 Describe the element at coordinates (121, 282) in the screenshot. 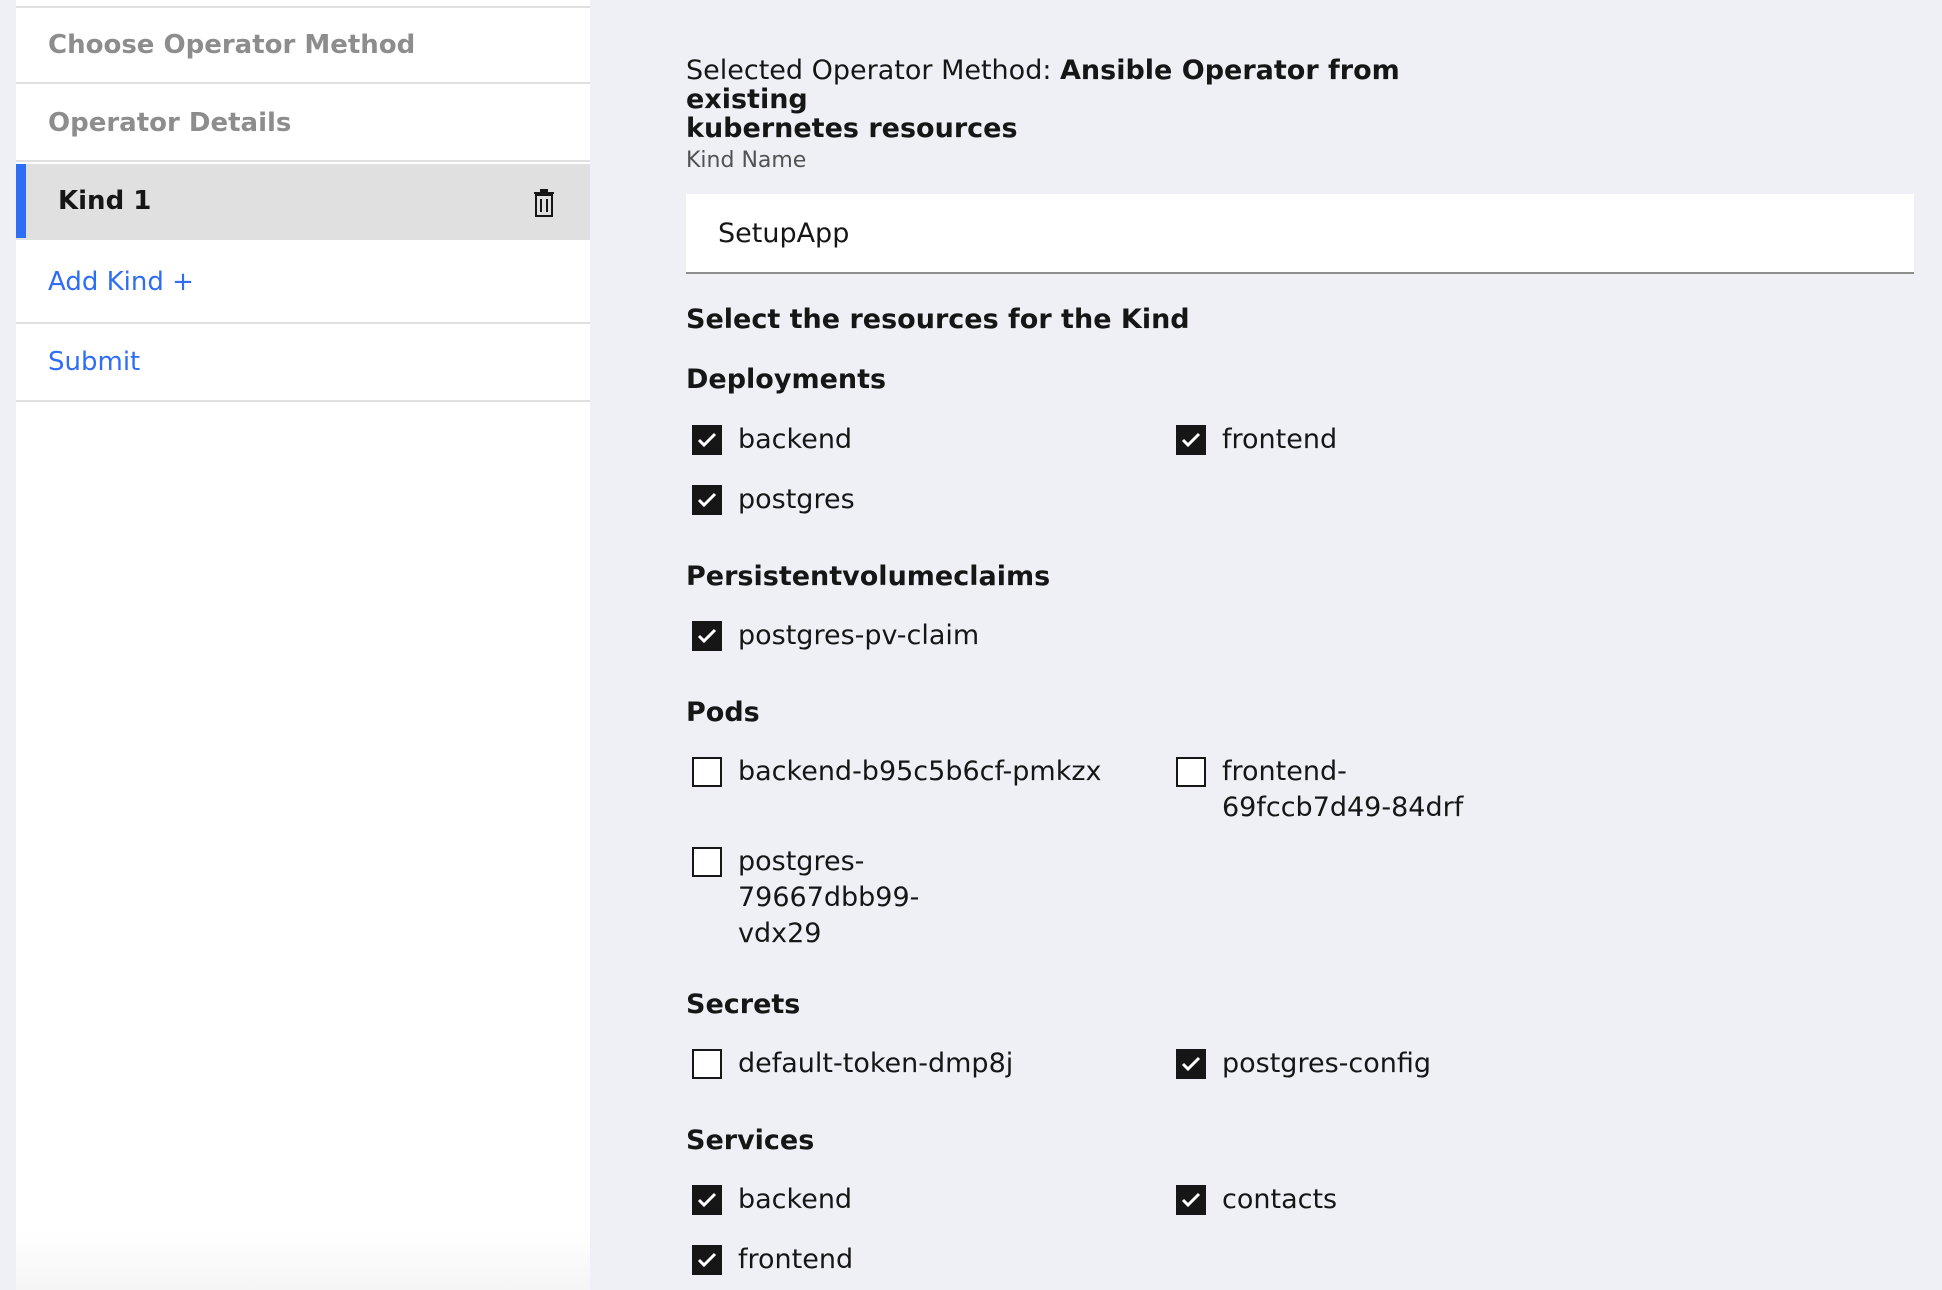

I see `add-kind-label: Add Kind +` at that location.